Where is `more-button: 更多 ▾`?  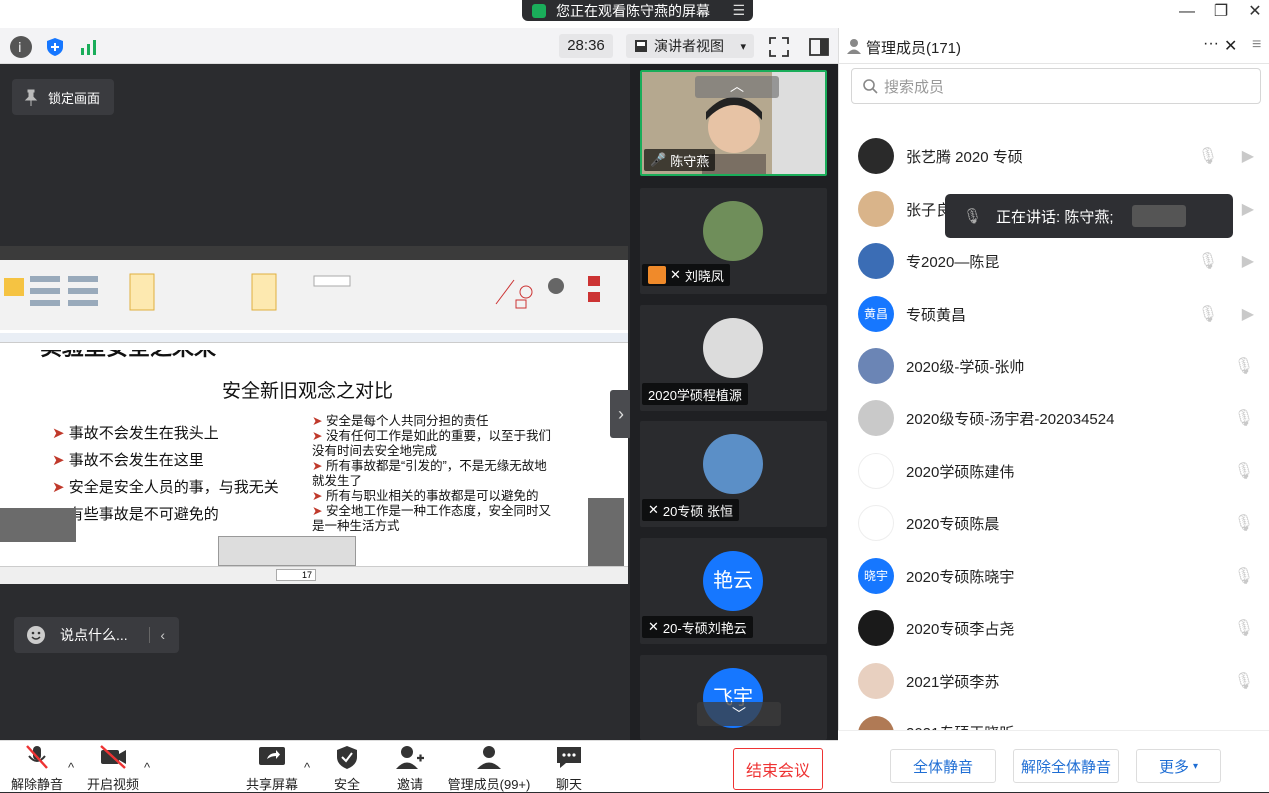 more-button: 更多 ▾ is located at coordinates (1178, 766).